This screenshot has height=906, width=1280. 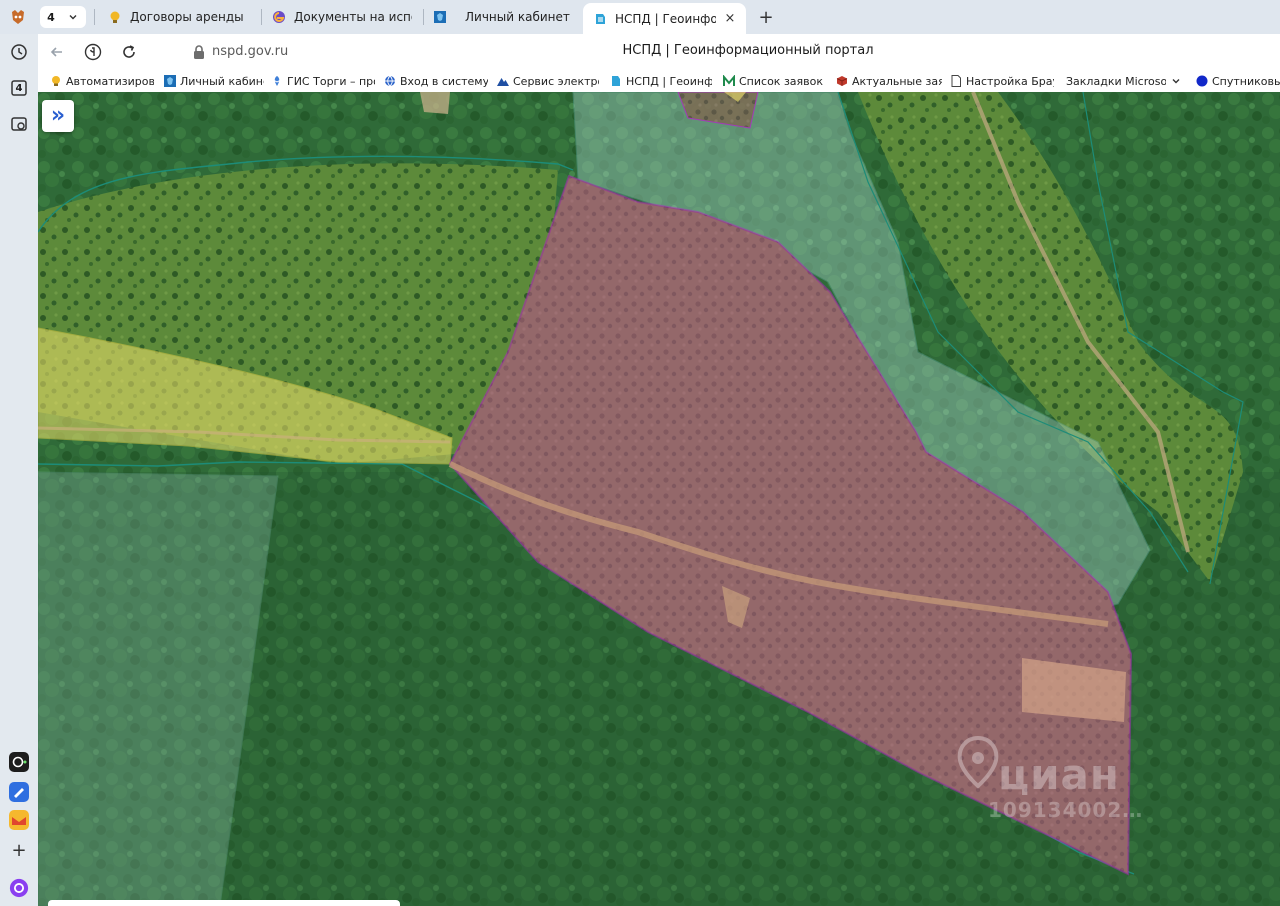 What do you see at coordinates (435, 103) in the screenshot?
I see `small-parcel` at bounding box center [435, 103].